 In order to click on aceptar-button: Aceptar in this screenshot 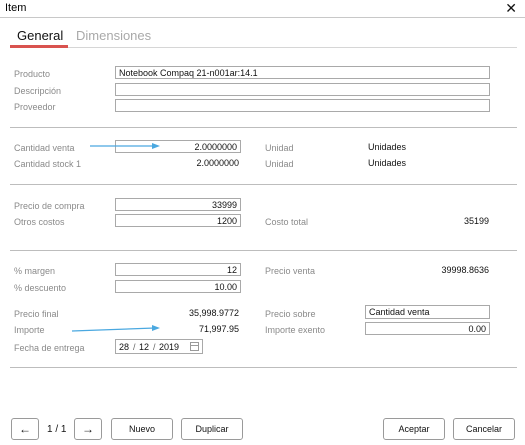, I will do `click(414, 429)`.